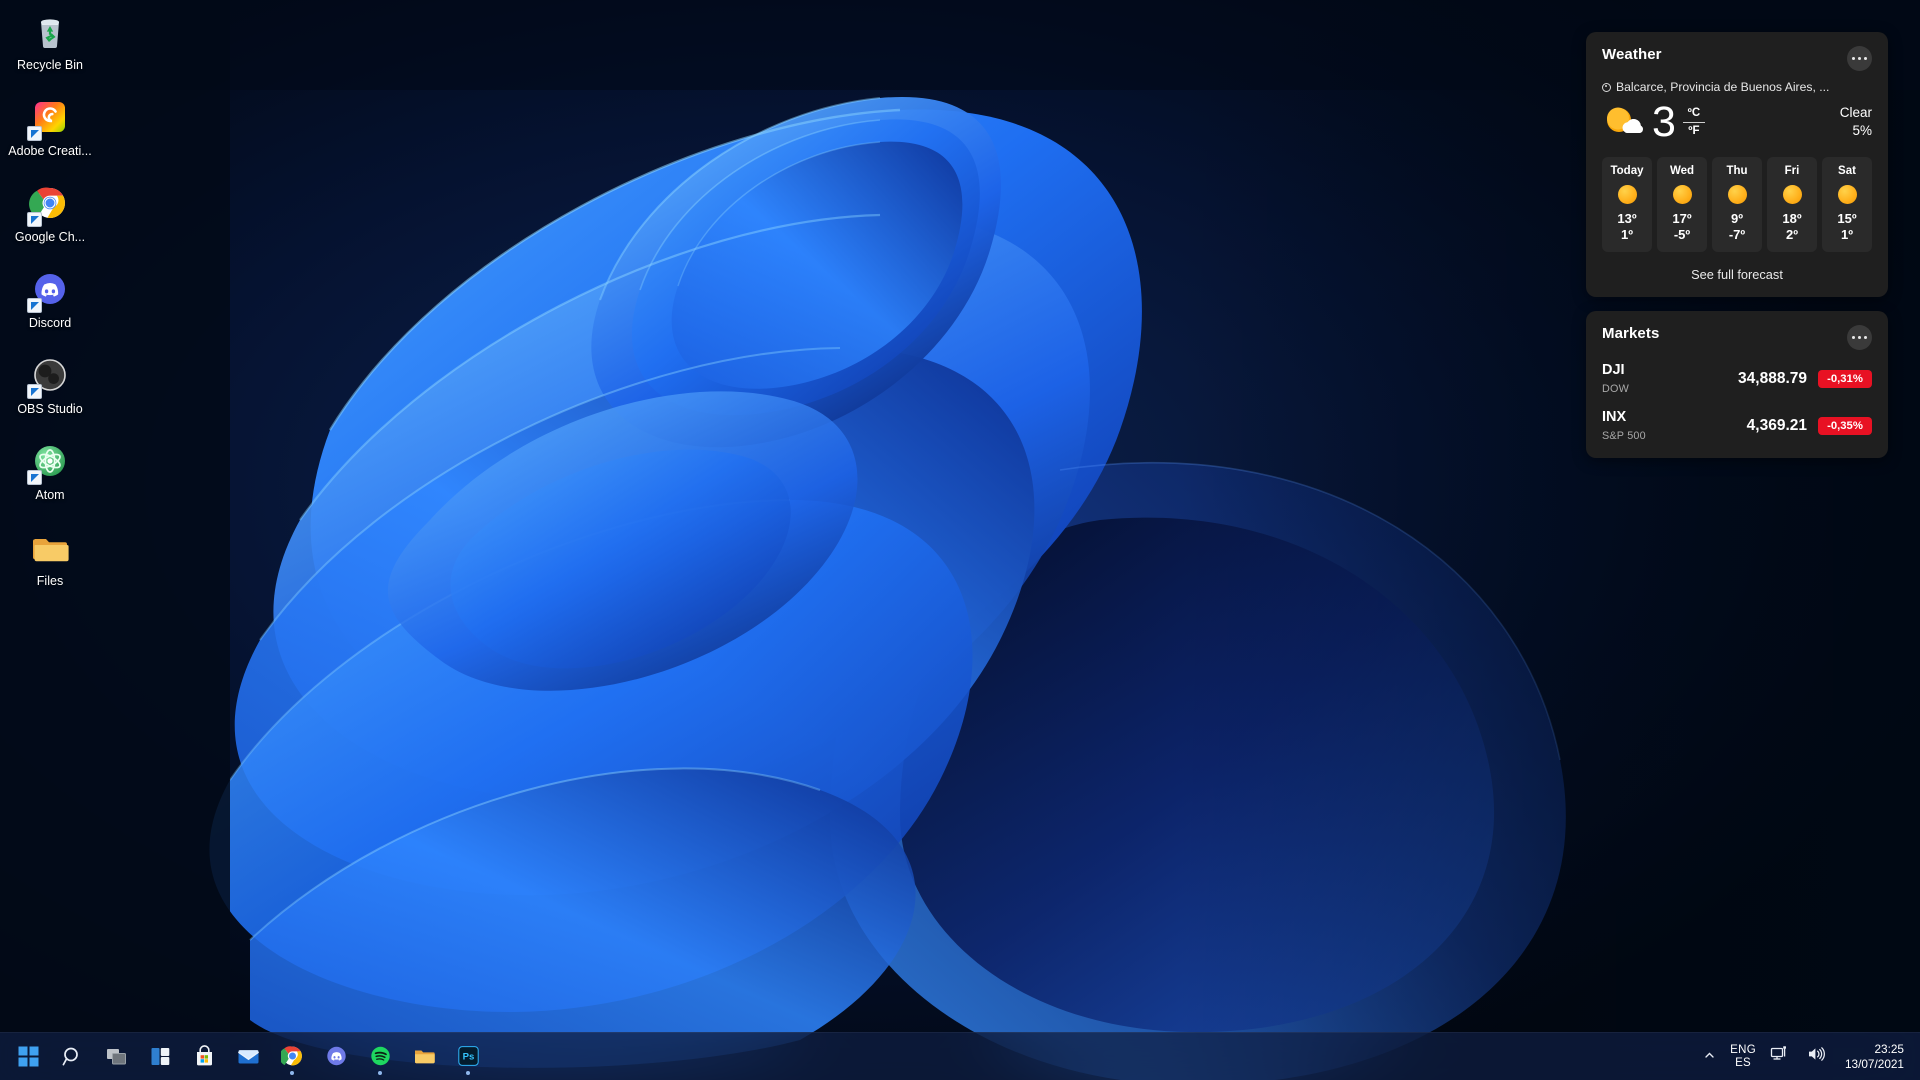 The width and height of the screenshot is (1920, 1080). I want to click on weather-header: Weather, so click(1737, 58).